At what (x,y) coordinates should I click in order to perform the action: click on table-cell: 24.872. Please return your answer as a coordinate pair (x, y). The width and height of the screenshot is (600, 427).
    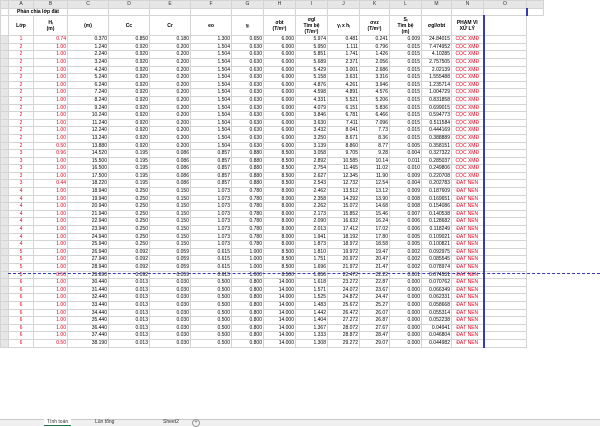
    Looking at the image, I should click on (343, 297).